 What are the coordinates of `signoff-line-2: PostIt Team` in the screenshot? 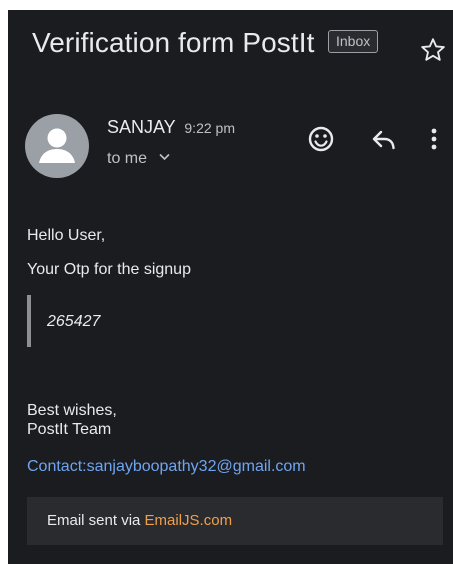 It's located at (69, 429).